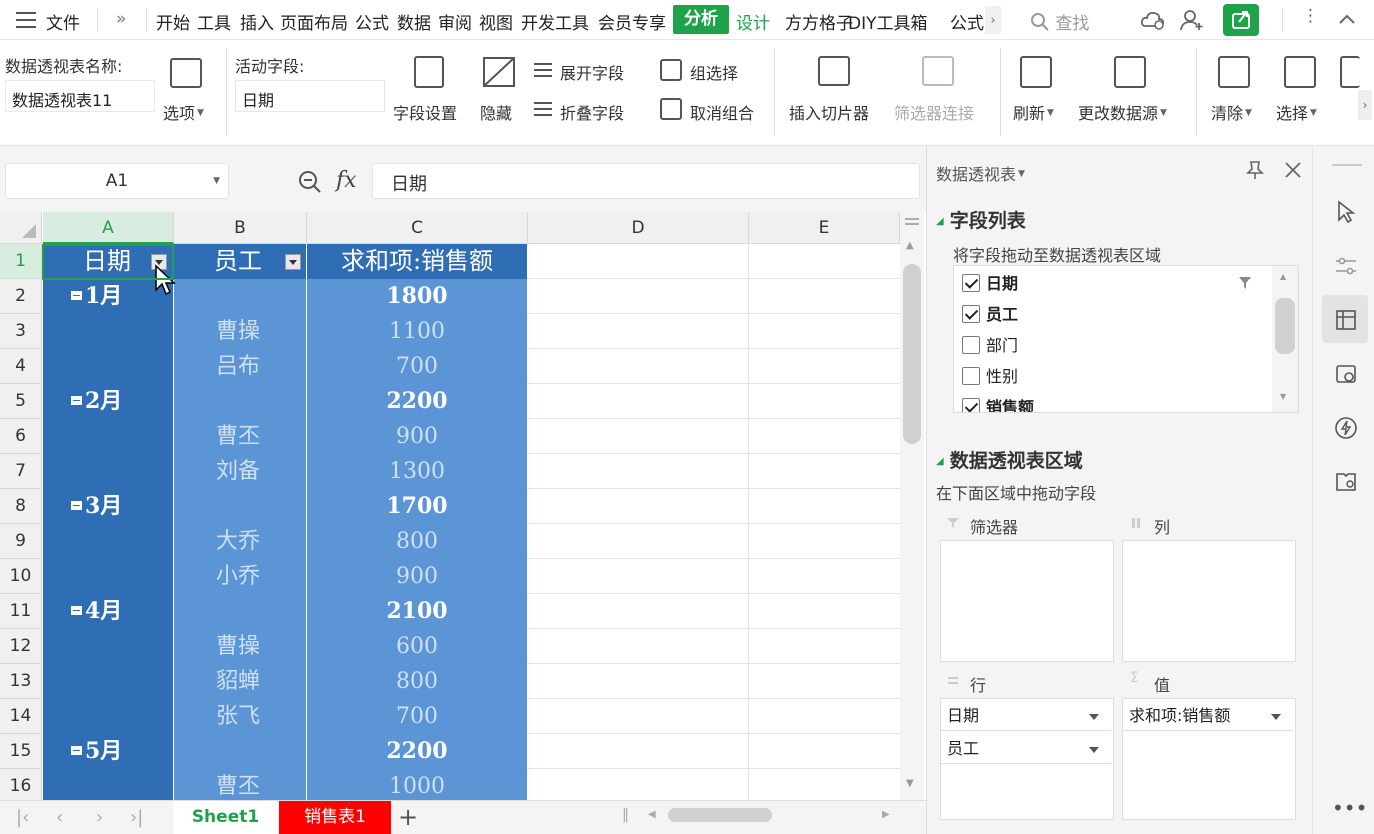  I want to click on row-header: 8, so click(21, 506).